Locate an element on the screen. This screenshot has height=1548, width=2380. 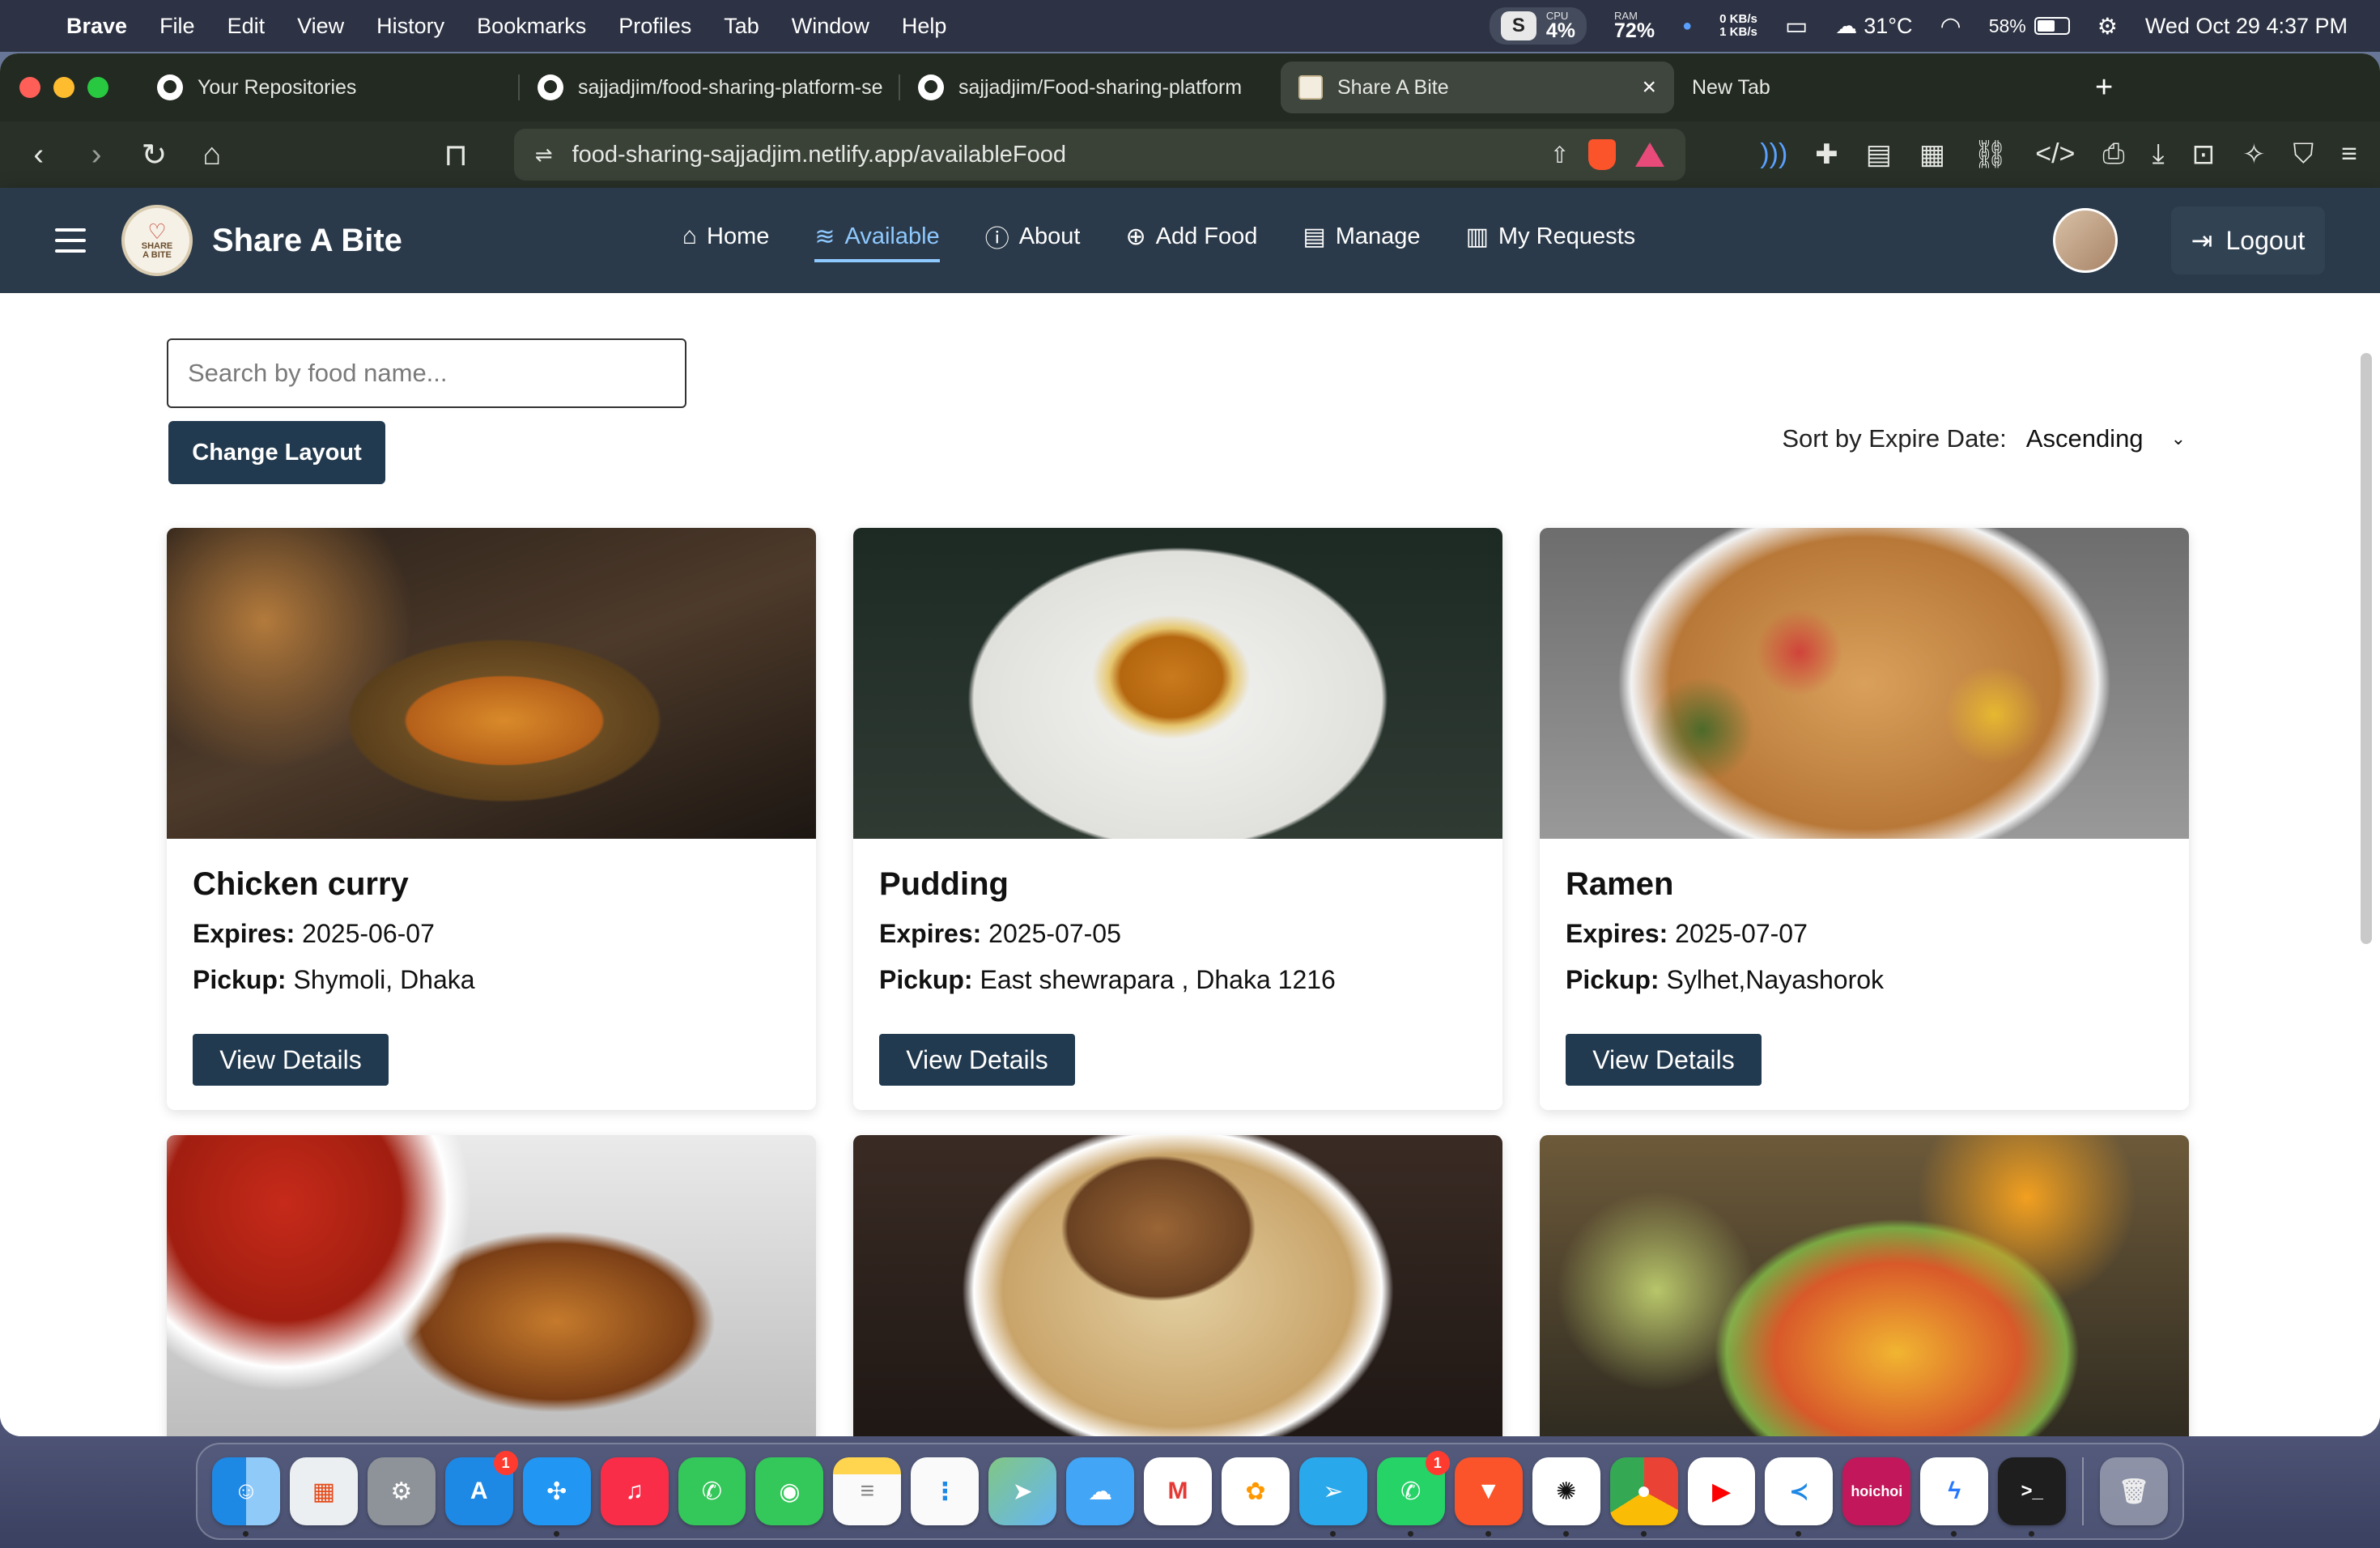
hamburger-menu-icon is located at coordinates (70, 240).